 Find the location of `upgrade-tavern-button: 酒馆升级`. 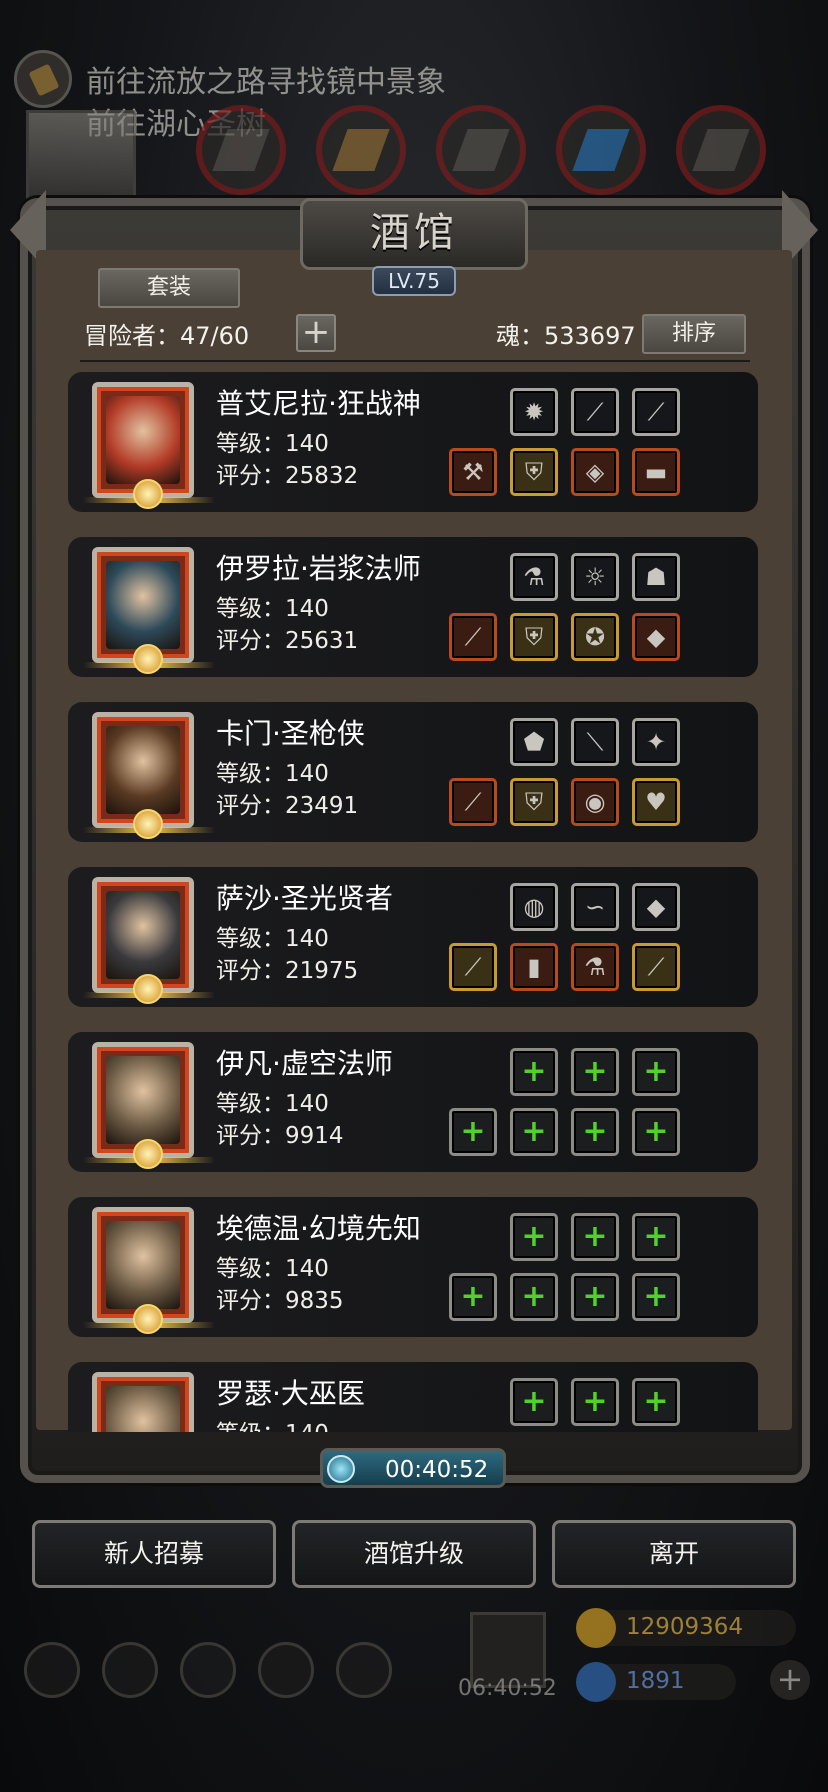

upgrade-tavern-button: 酒馆升级 is located at coordinates (414, 1554).